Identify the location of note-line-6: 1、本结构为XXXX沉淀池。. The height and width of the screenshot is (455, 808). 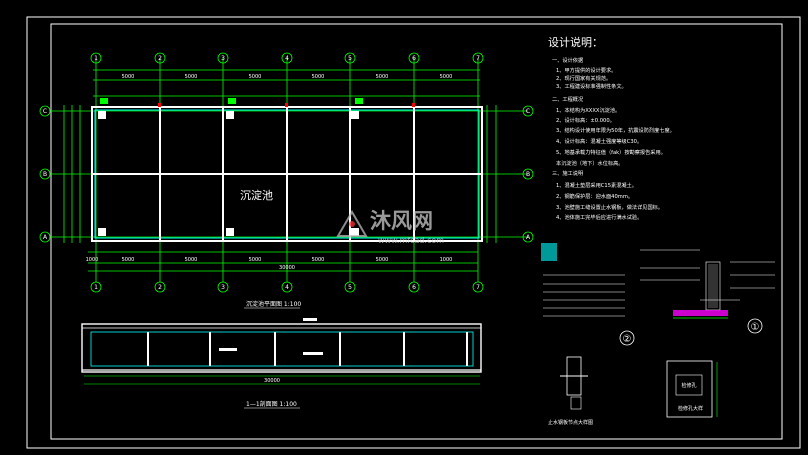
(588, 110).